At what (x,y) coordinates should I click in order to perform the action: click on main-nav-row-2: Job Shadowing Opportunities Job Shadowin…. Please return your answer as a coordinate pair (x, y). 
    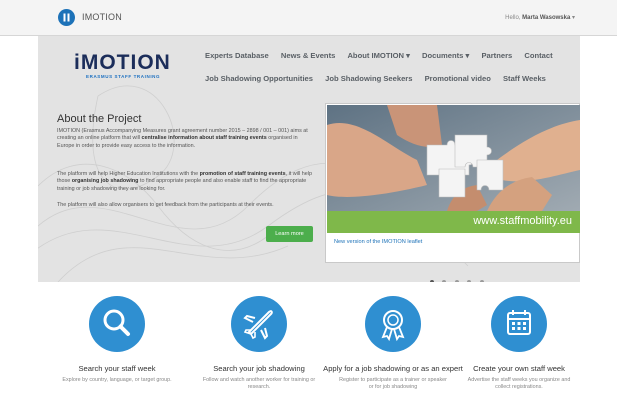
    Looking at the image, I should click on (380, 78).